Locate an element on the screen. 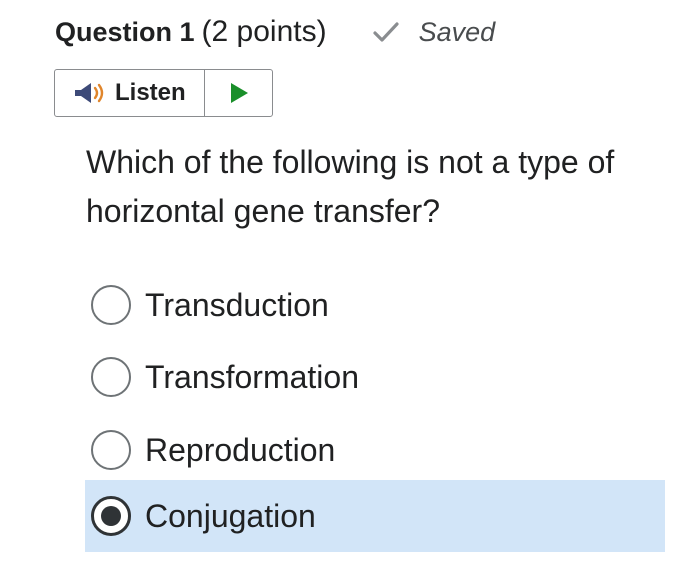 Image resolution: width=700 pixels, height=586 pixels. question-points: (2 points) is located at coordinates (264, 31).